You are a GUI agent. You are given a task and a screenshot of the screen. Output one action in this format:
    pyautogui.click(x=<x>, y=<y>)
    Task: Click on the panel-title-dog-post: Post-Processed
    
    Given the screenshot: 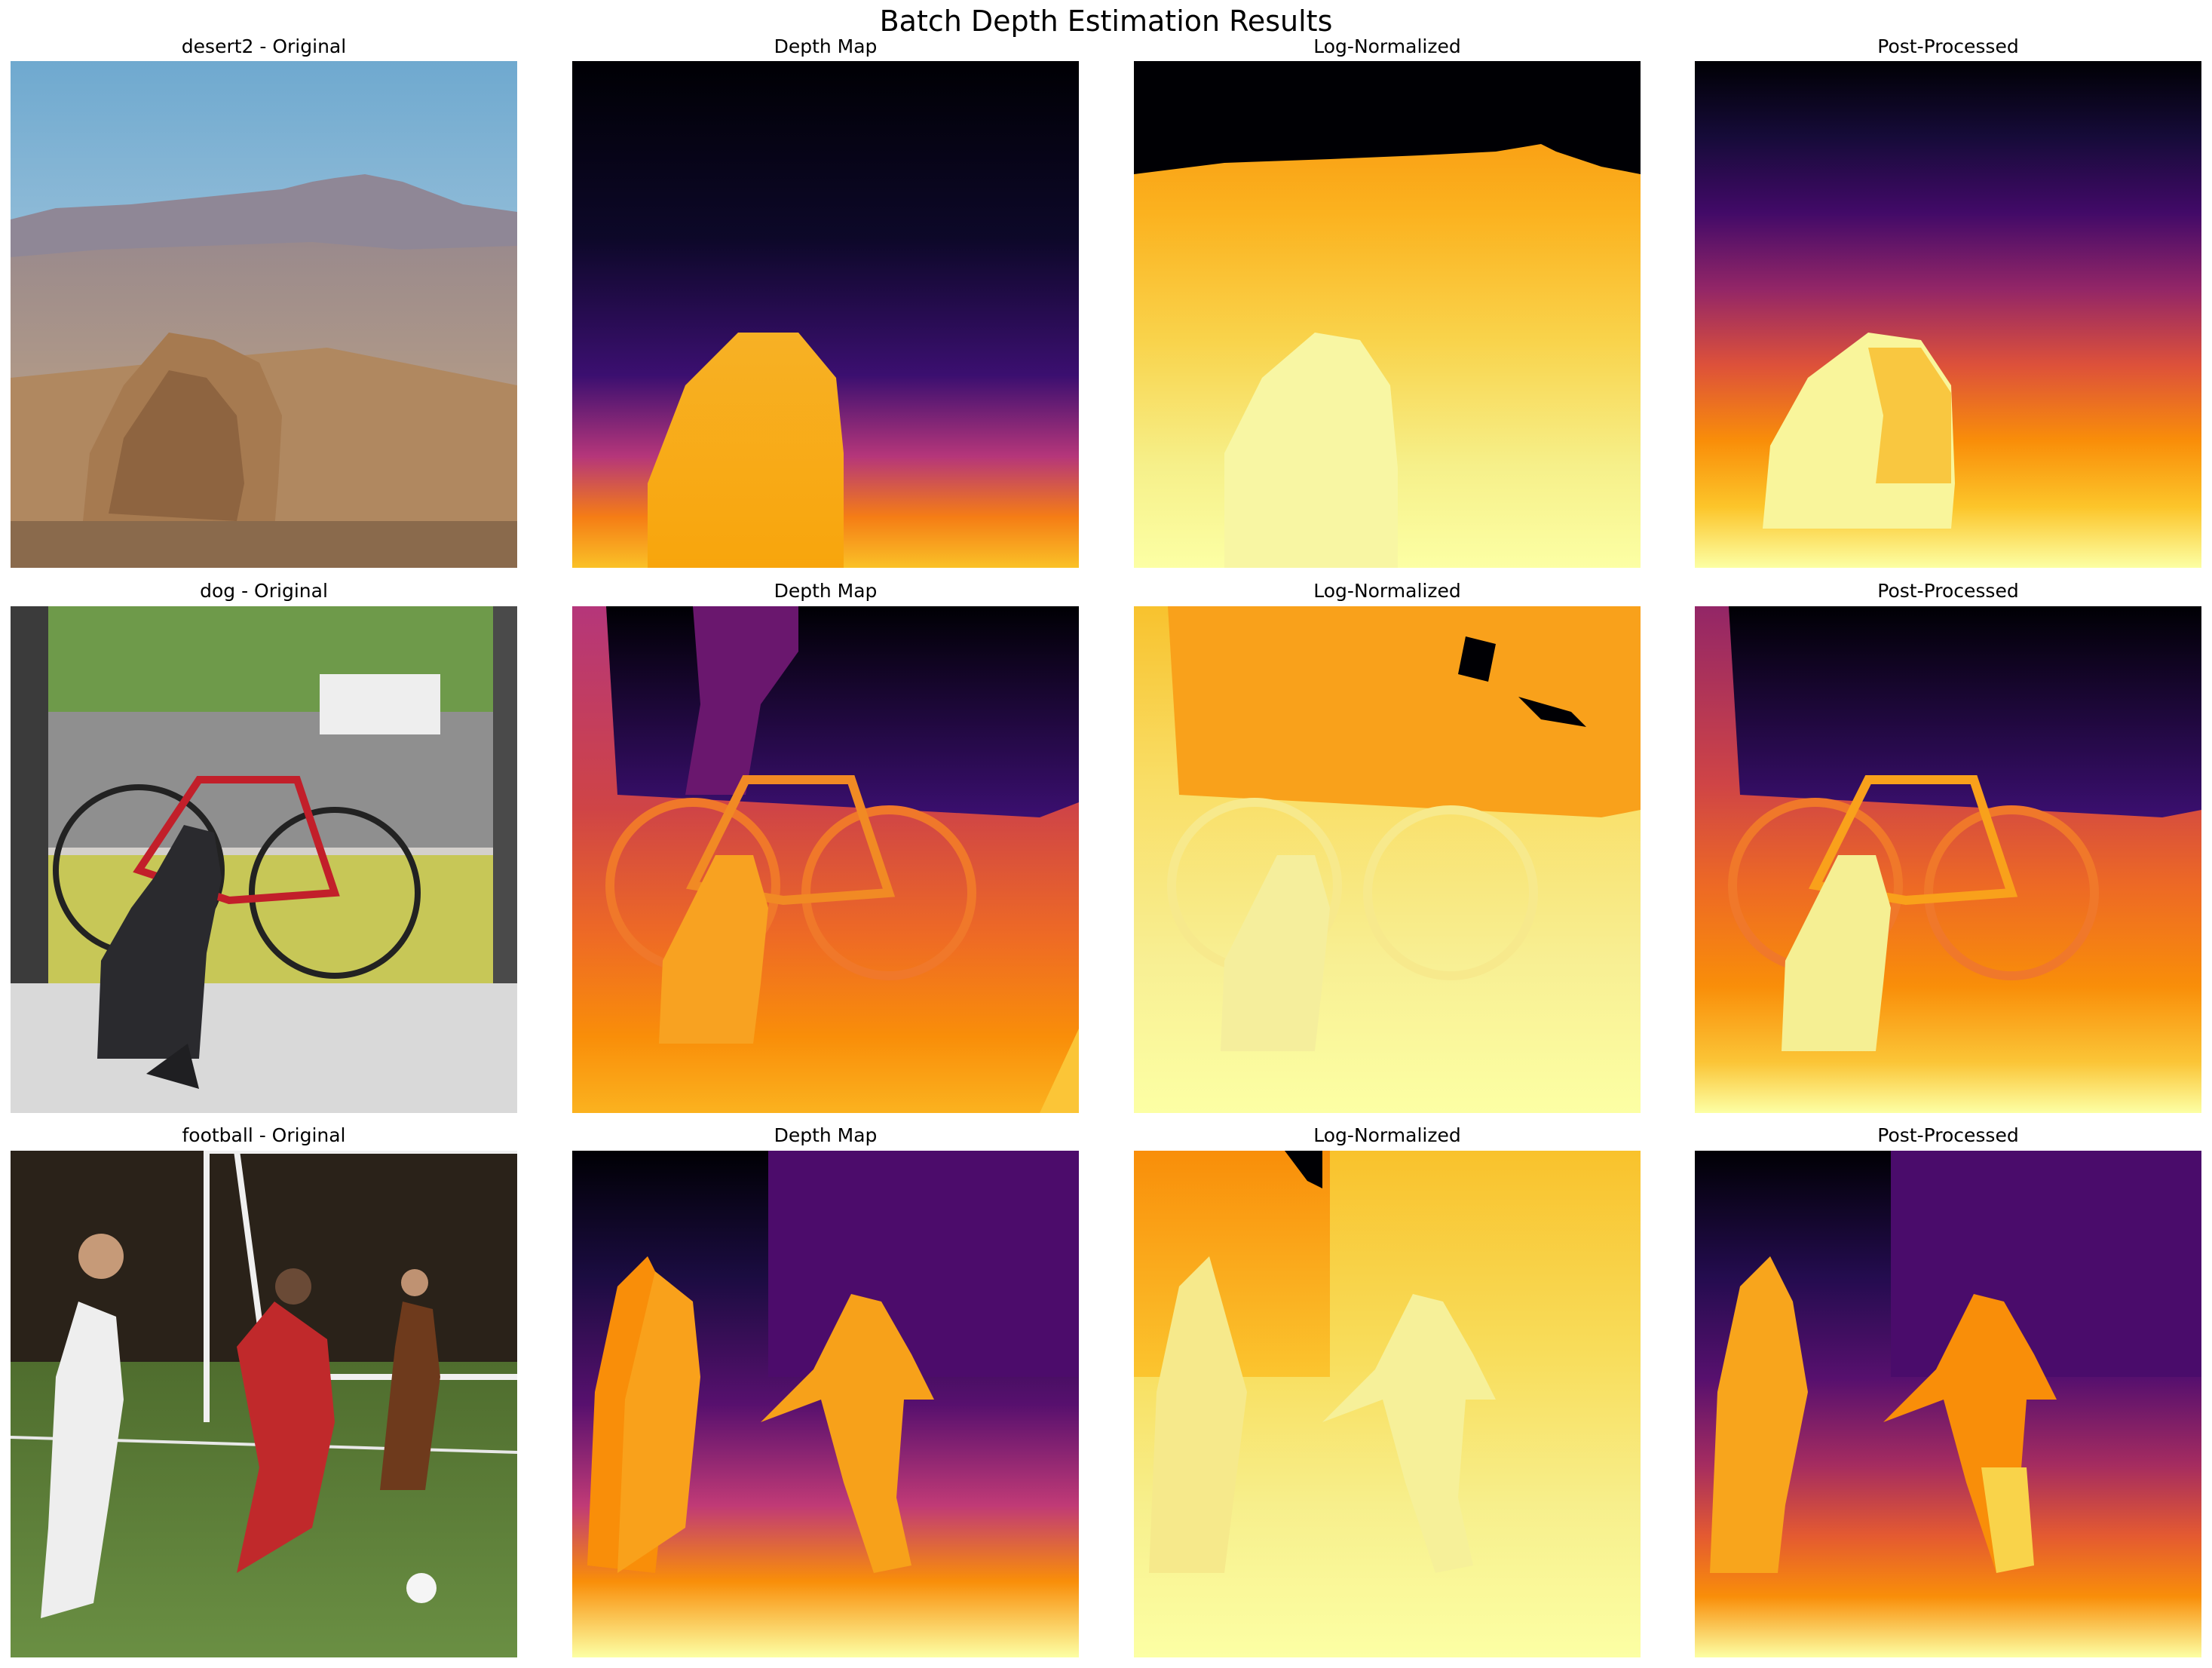 What is the action you would take?
    pyautogui.click(x=1948, y=591)
    